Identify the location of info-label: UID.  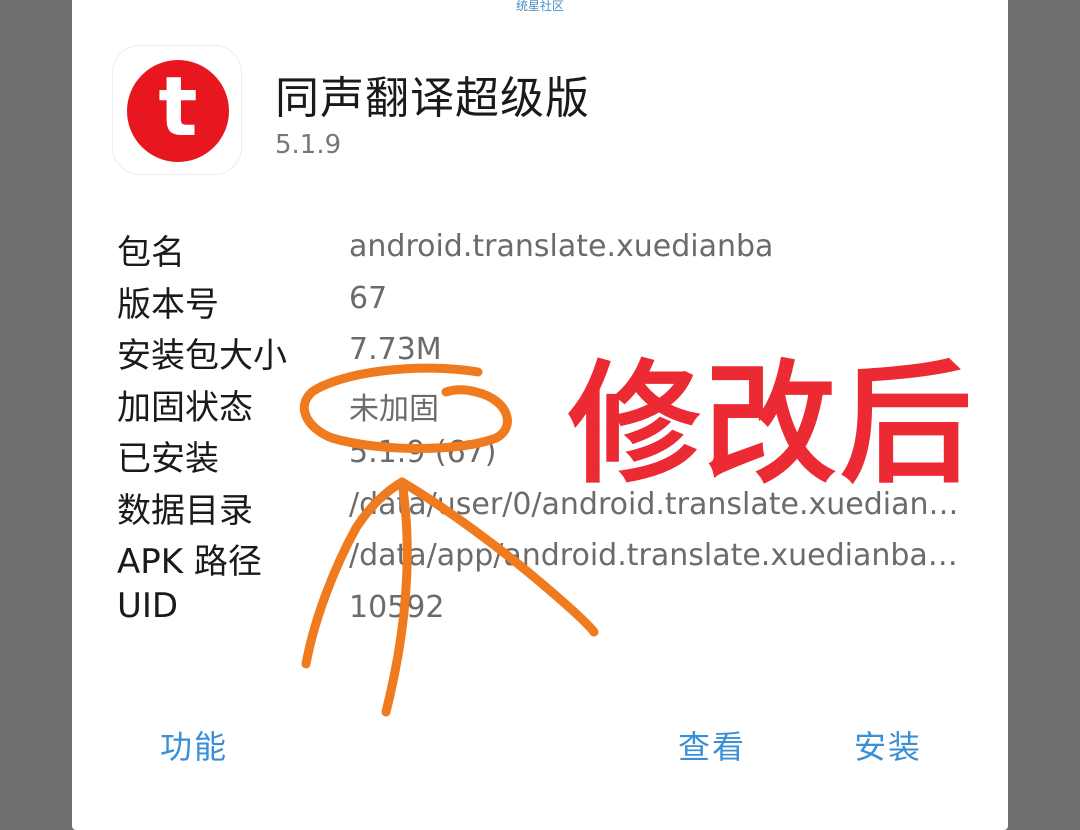
(148, 605).